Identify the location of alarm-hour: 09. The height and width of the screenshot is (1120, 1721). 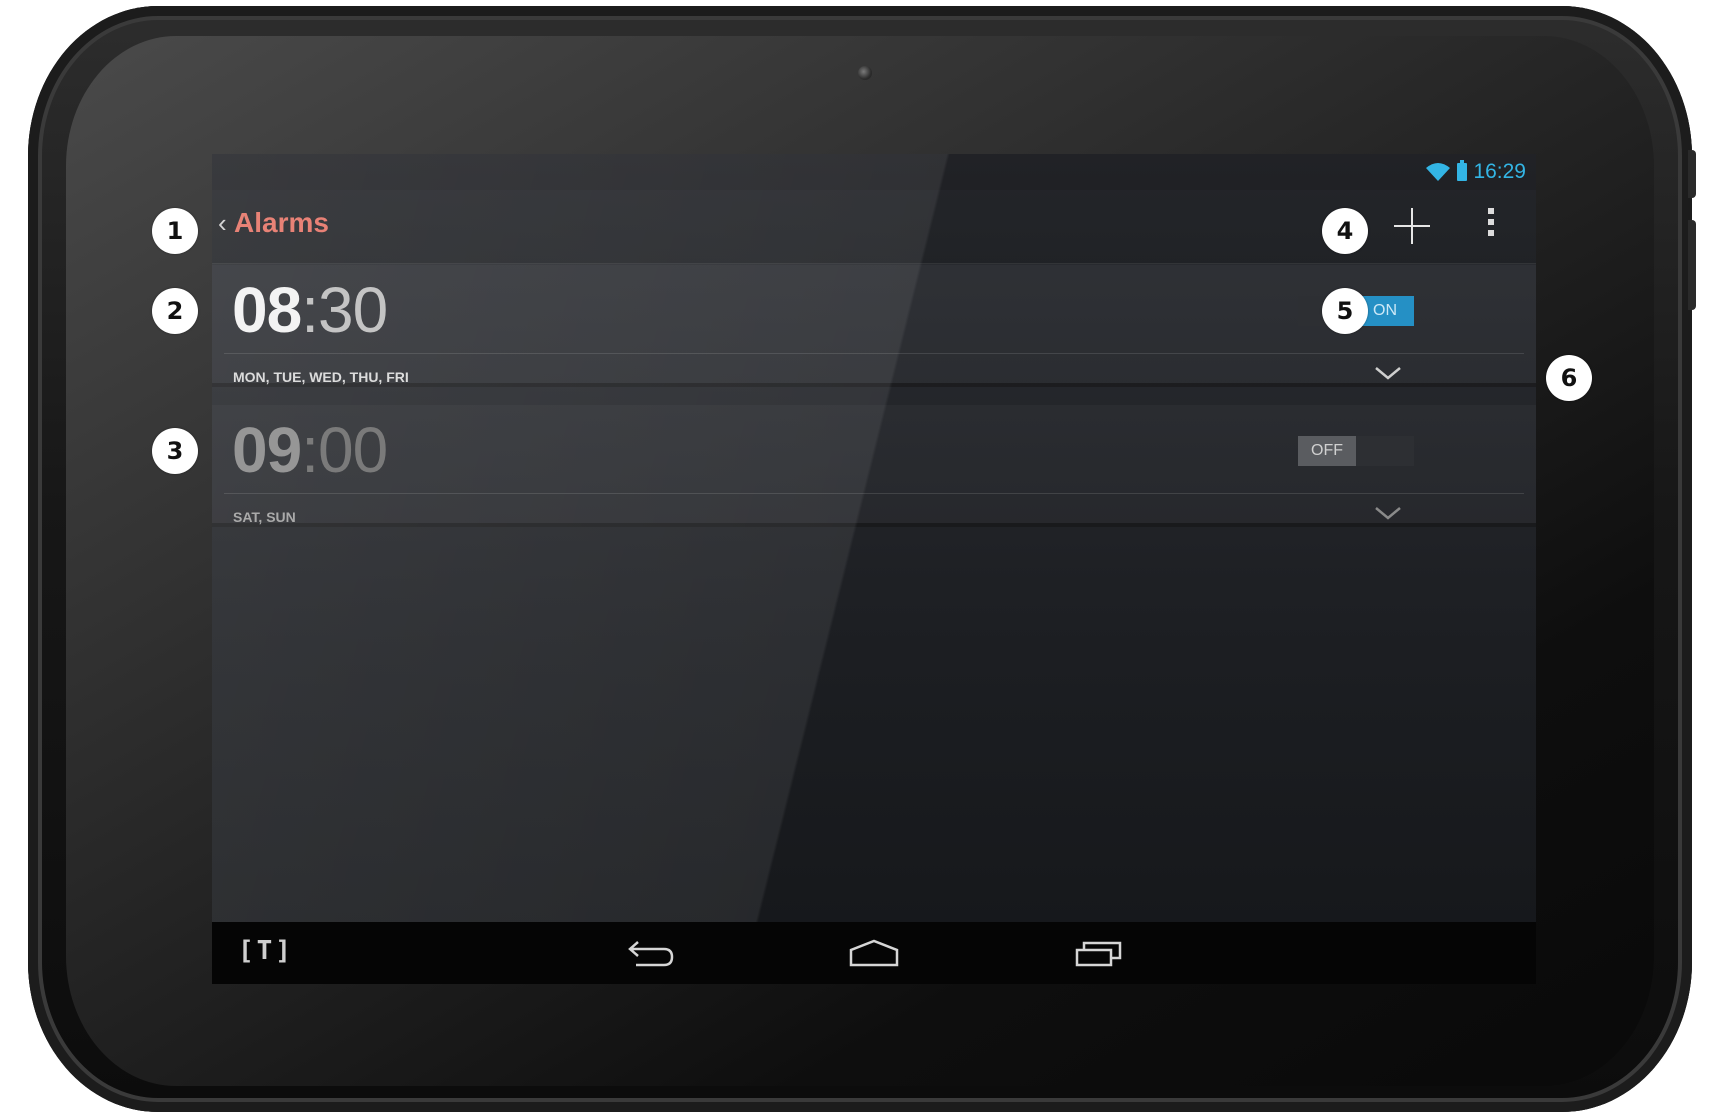
(267, 450).